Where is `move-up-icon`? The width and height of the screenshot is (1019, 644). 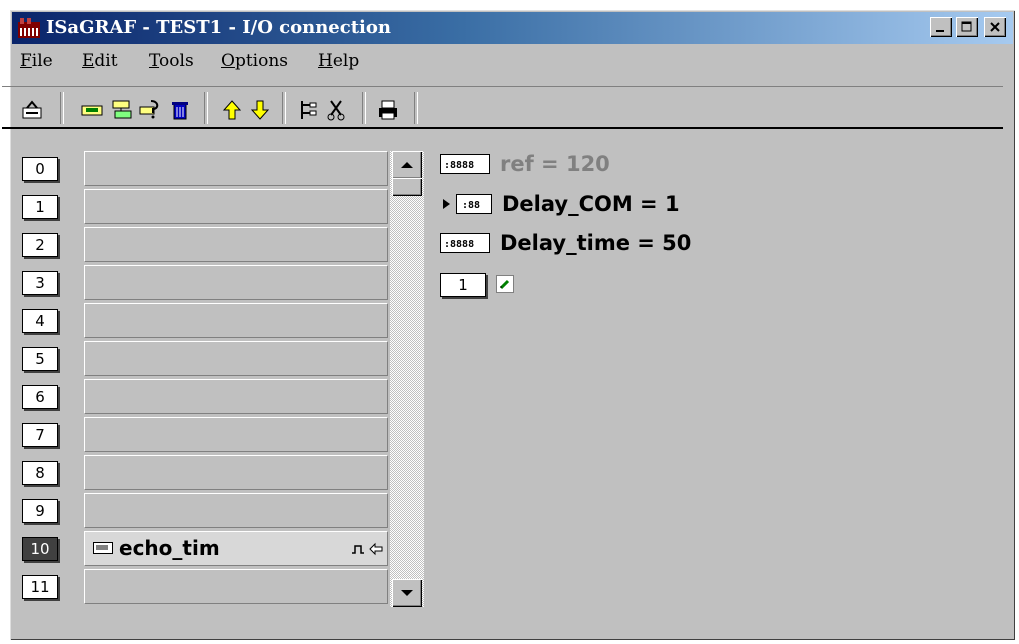
move-up-icon is located at coordinates (232, 110).